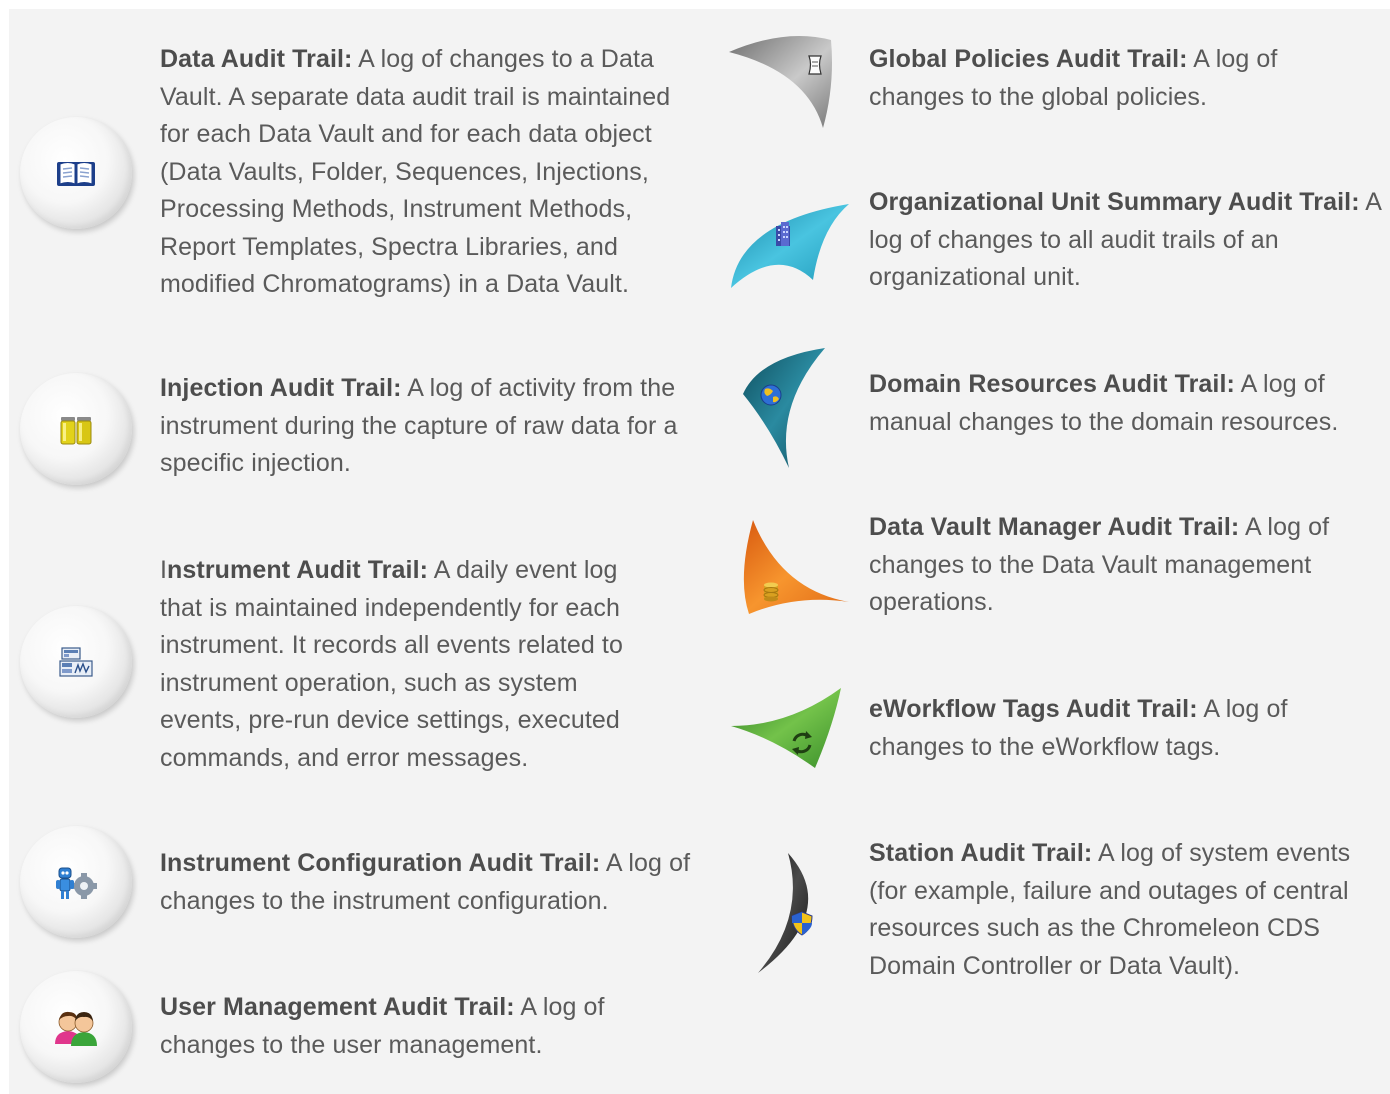 The image size is (1390, 1094). Describe the element at coordinates (783, 234) in the screenshot. I see `building-icon` at that location.